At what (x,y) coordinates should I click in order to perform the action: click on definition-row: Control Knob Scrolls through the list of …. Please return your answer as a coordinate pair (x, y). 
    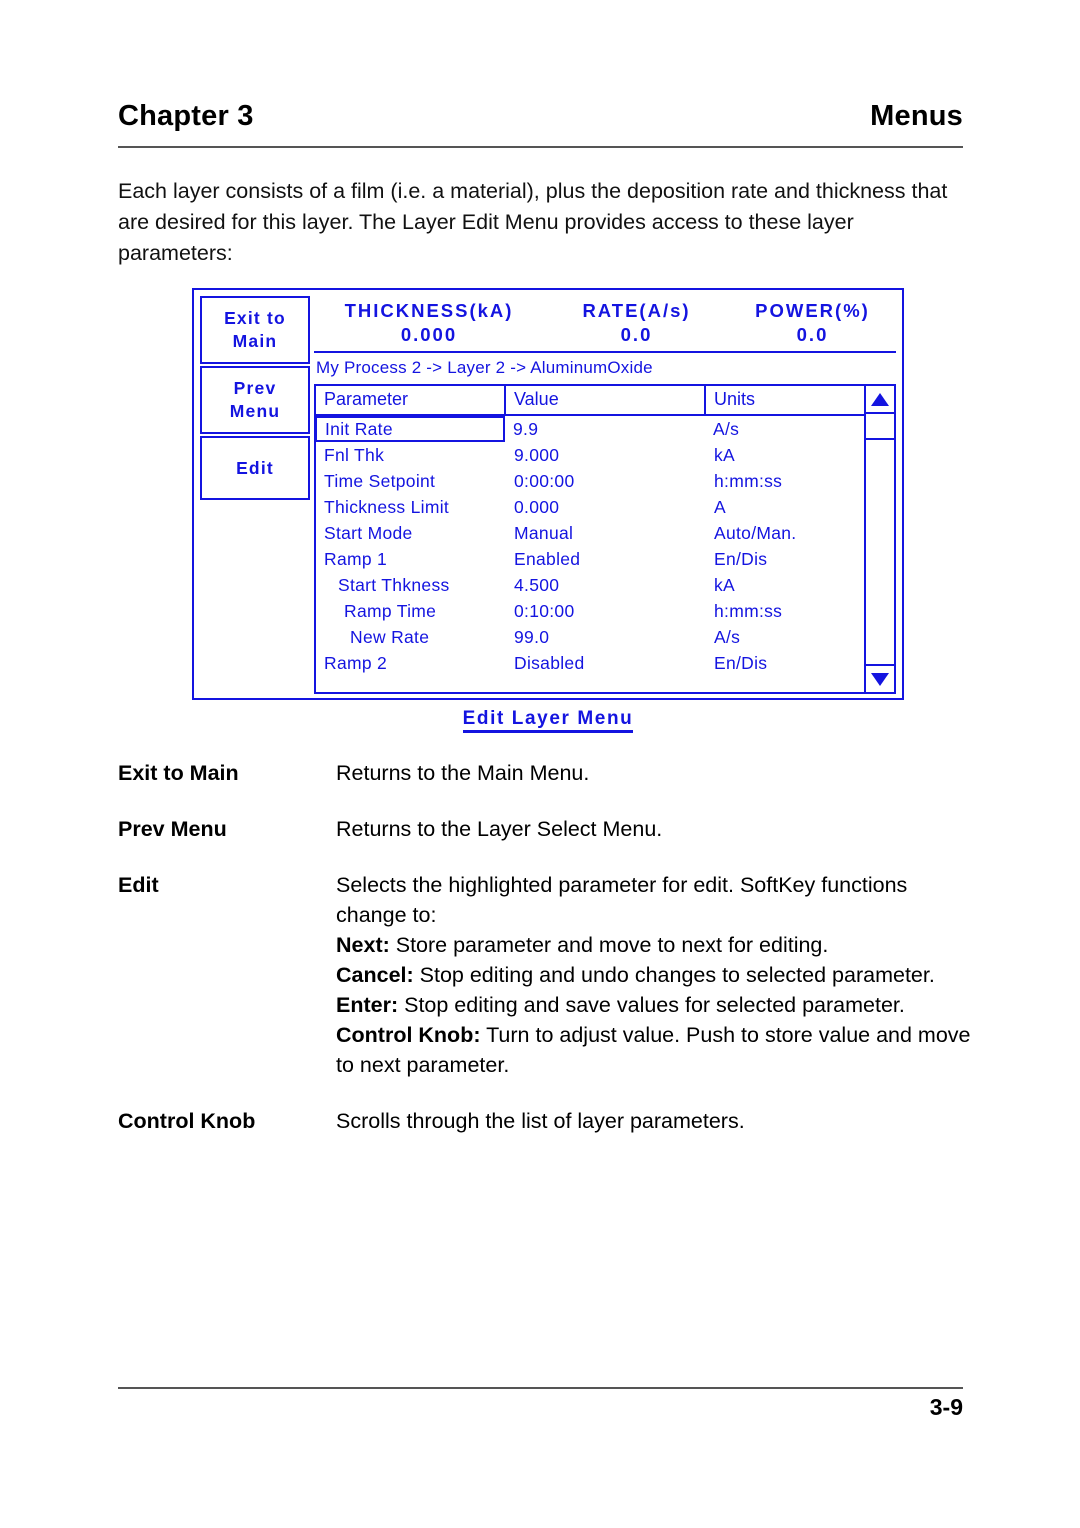
    Looking at the image, I should click on (548, 1121).